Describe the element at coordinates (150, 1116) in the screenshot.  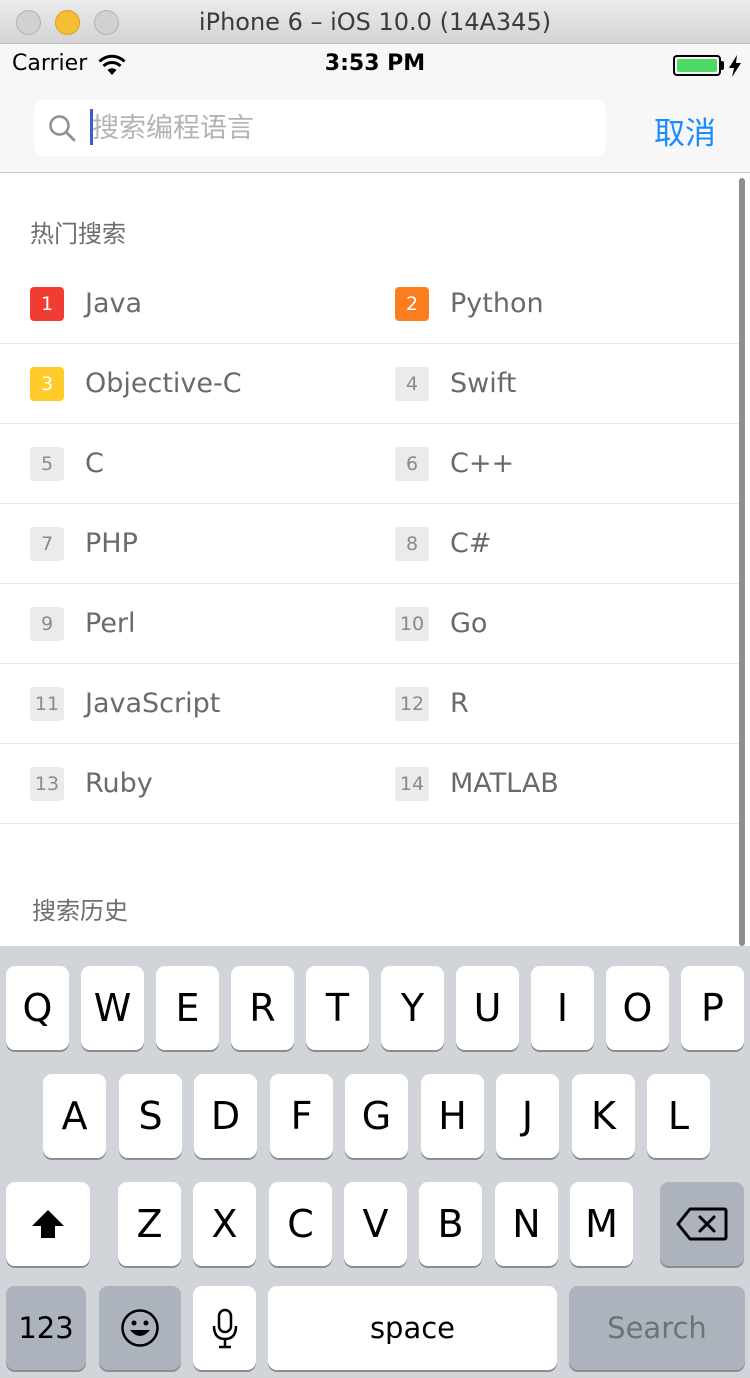
I see `key-s: S` at that location.